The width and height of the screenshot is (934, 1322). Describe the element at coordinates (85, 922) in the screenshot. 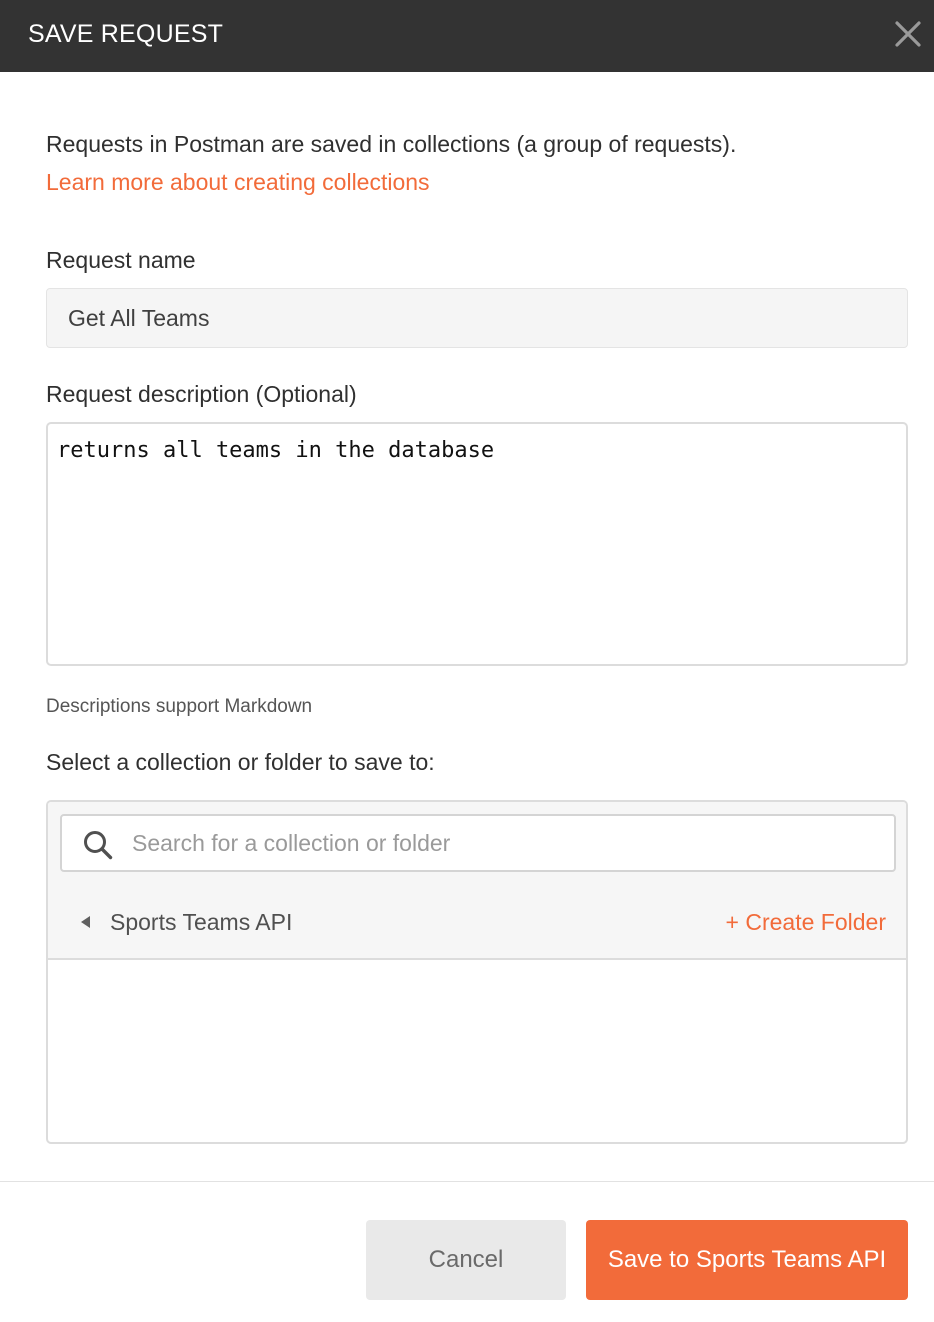

I see `caret-left-icon` at that location.